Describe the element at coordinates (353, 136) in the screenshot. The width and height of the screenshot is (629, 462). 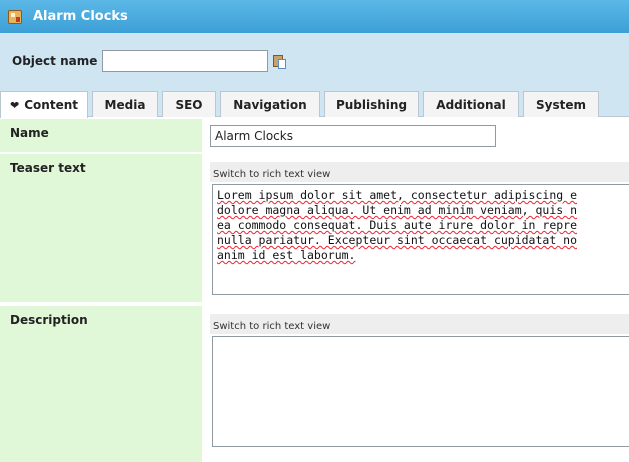
I see `name-input` at that location.